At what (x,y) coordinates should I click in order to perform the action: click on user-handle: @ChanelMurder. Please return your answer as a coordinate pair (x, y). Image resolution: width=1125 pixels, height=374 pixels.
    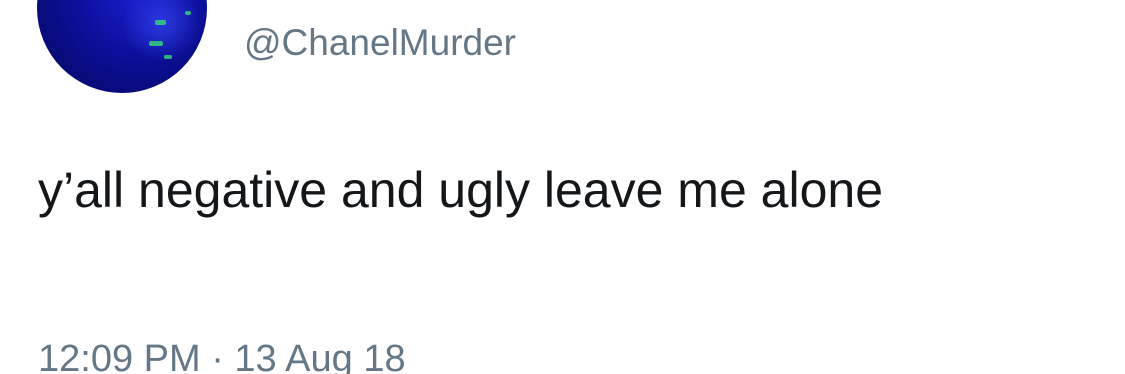
    Looking at the image, I should click on (380, 43).